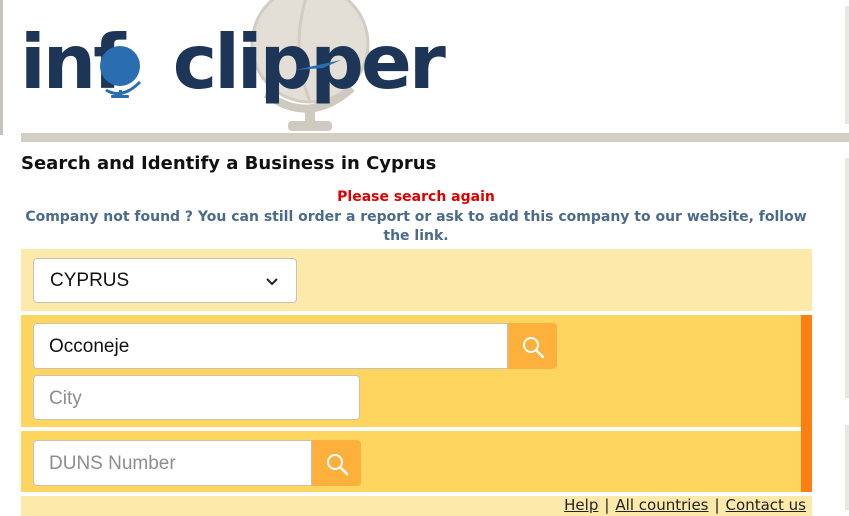 Image resolution: width=849 pixels, height=516 pixels. Describe the element at coordinates (661, 505) in the screenshot. I see `all-countries-link: All countries` at that location.